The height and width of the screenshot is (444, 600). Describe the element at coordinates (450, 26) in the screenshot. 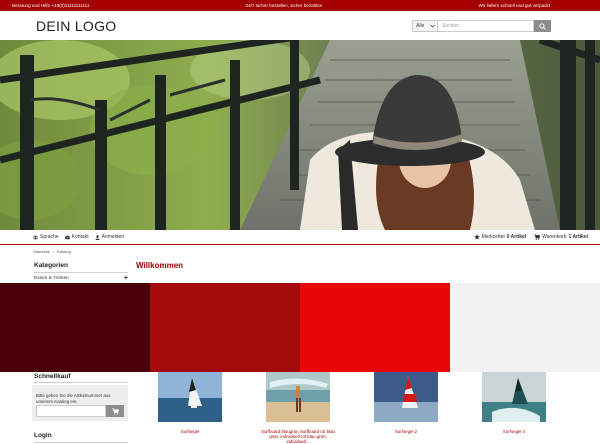

I see `search-placeholder: Suchen` at that location.